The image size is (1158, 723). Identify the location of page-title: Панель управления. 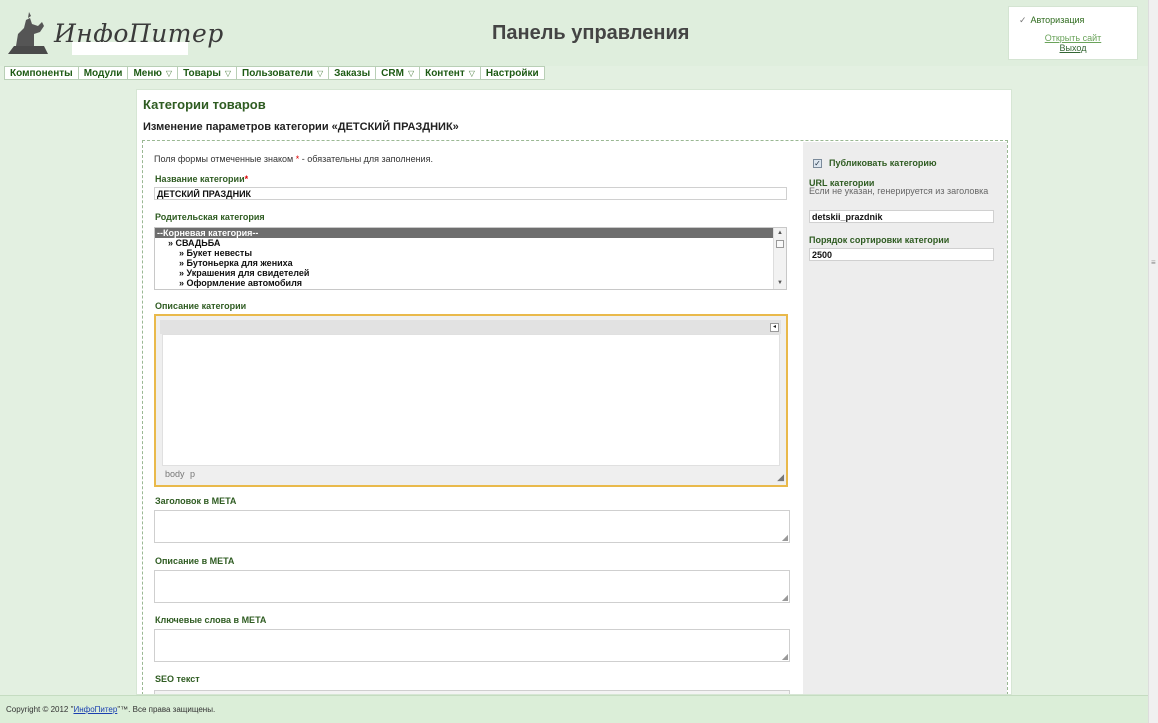
(591, 33).